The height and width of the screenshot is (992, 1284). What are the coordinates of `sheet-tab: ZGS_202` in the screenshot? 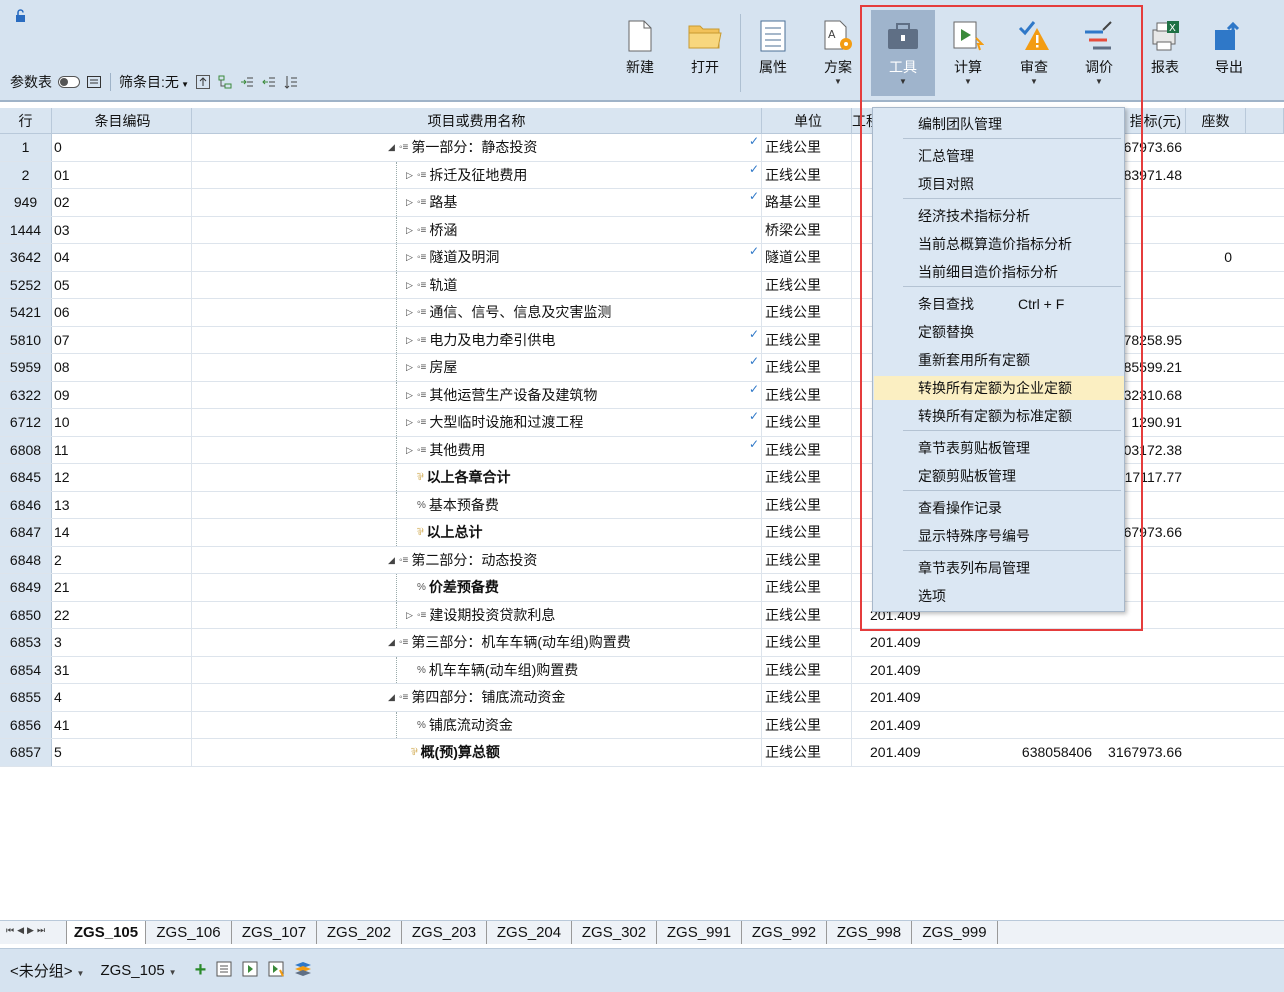 It's located at (359, 932).